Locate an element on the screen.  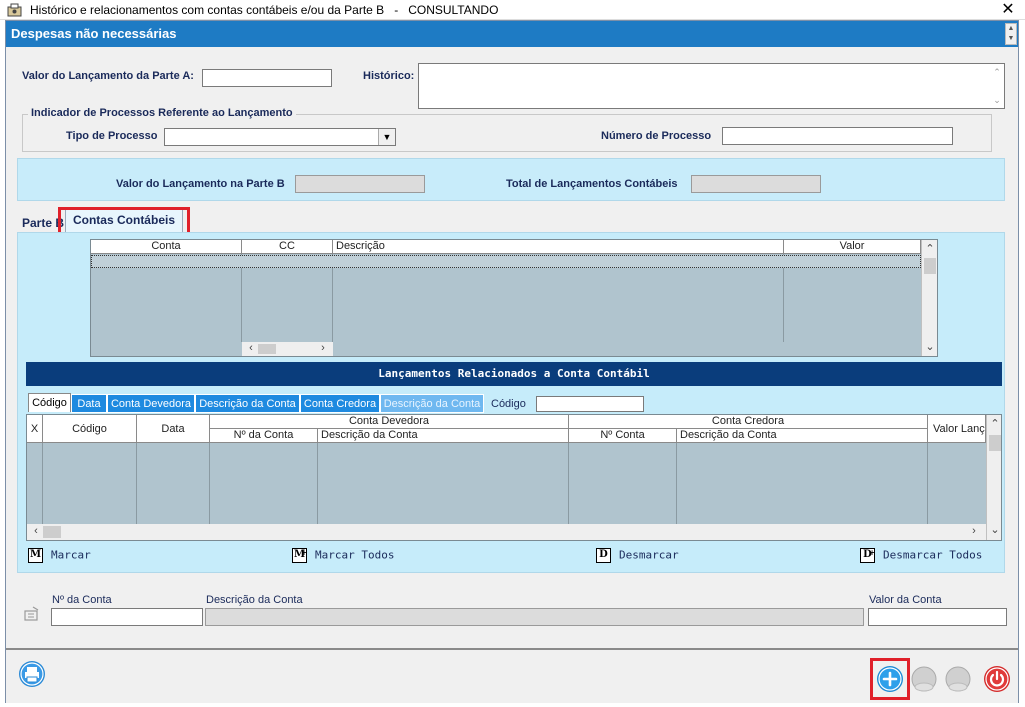
historico-textarea is located at coordinates (711, 86).